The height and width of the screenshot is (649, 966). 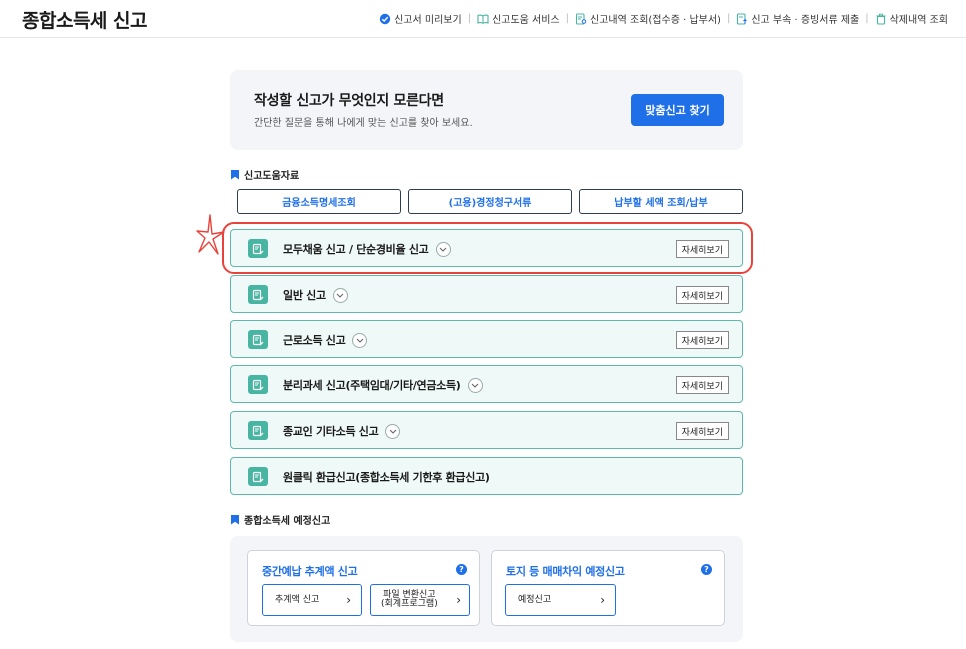 What do you see at coordinates (210, 234) in the screenshot?
I see `star-annotation-icon` at bounding box center [210, 234].